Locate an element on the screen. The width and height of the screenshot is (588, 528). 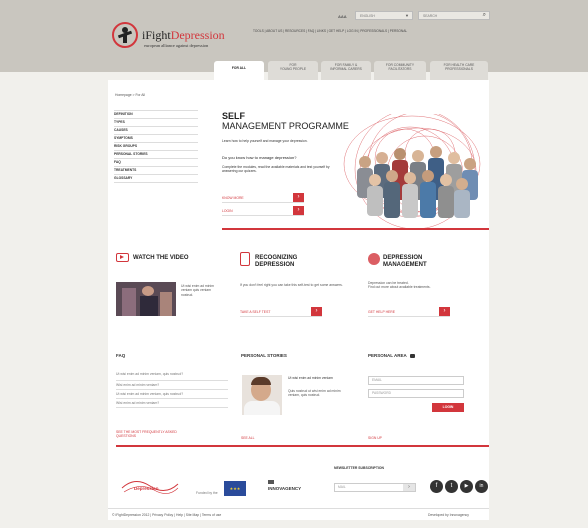
language-select: ENGLISH ▼ is located at coordinates (384, 15).